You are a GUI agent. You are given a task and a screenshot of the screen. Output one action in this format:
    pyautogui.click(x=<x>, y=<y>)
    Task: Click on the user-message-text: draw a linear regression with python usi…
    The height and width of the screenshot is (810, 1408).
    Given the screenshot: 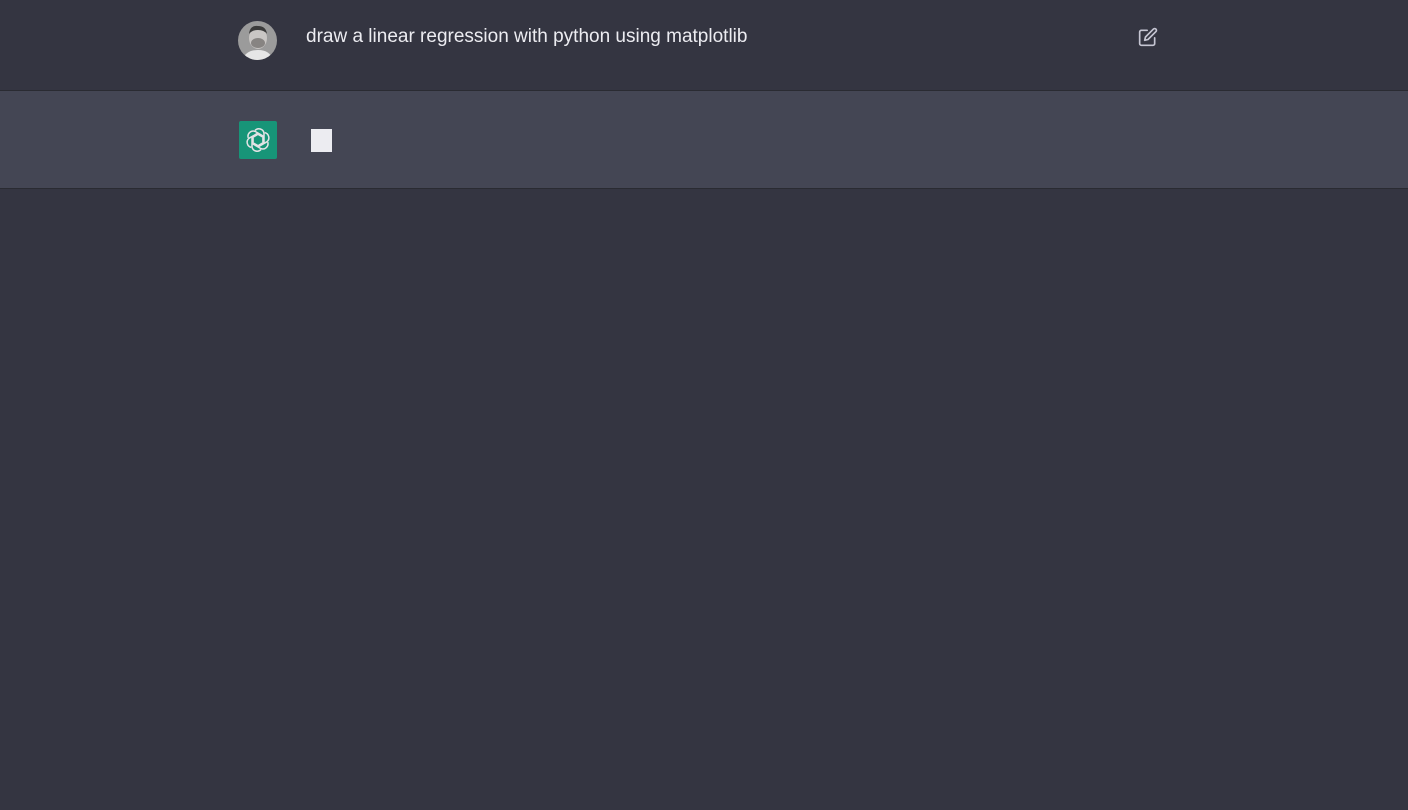 What is the action you would take?
    pyautogui.click(x=527, y=36)
    